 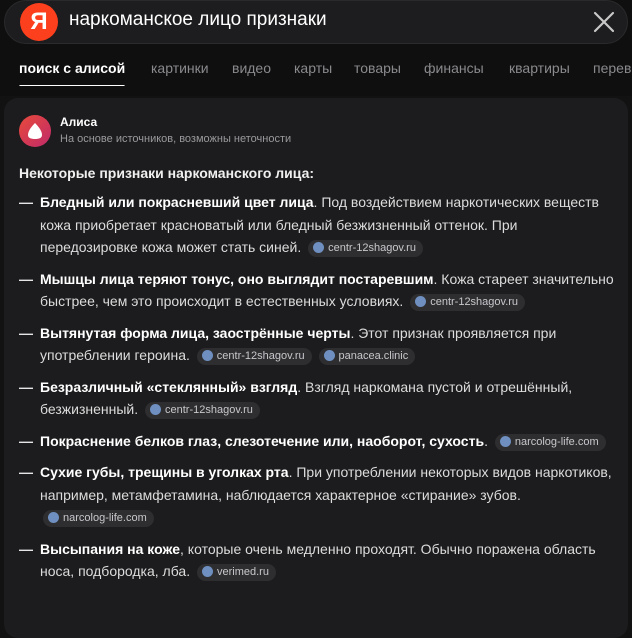 What do you see at coordinates (39, 22) in the screenshot?
I see `yandex-logo: Я` at bounding box center [39, 22].